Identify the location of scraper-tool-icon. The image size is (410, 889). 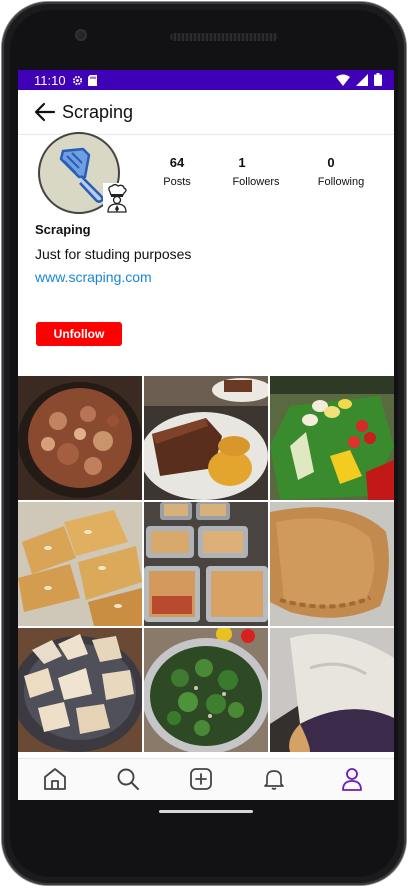
(81, 175).